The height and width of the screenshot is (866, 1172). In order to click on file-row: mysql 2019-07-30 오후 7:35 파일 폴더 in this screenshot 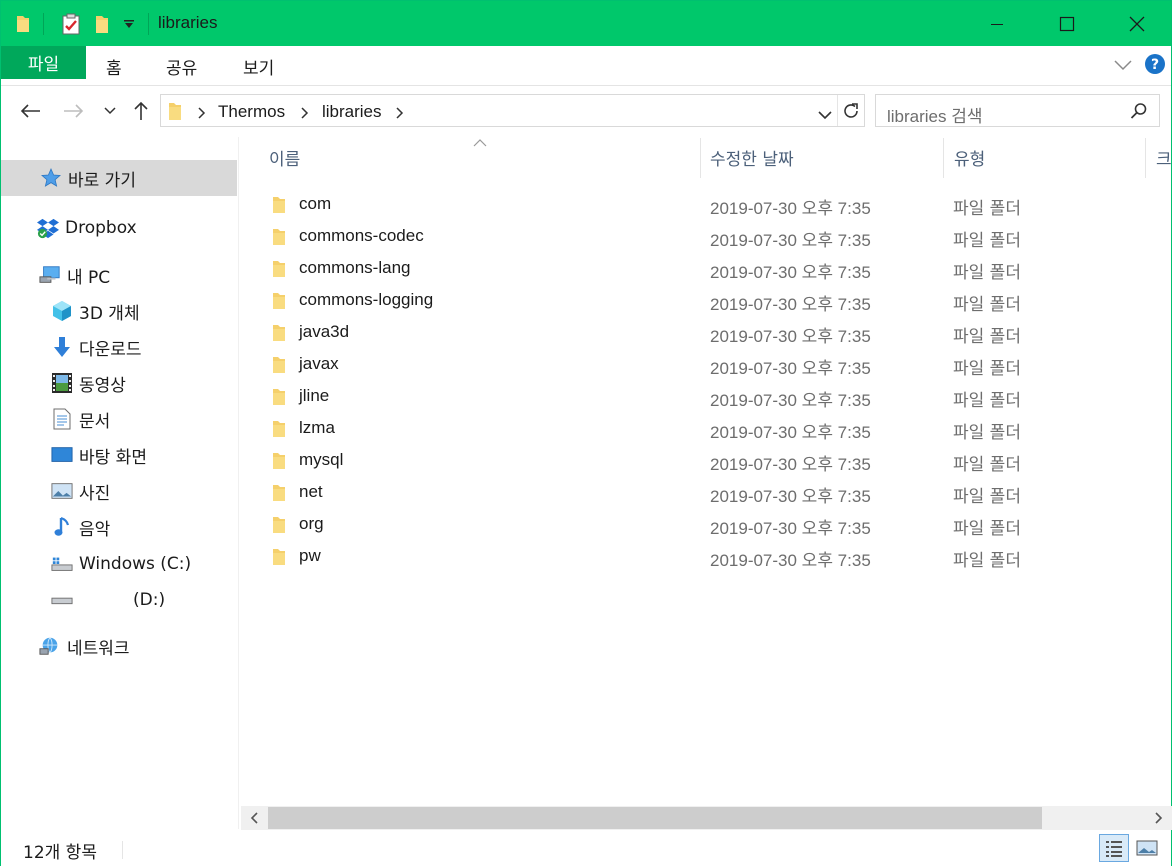, I will do `click(701, 460)`.